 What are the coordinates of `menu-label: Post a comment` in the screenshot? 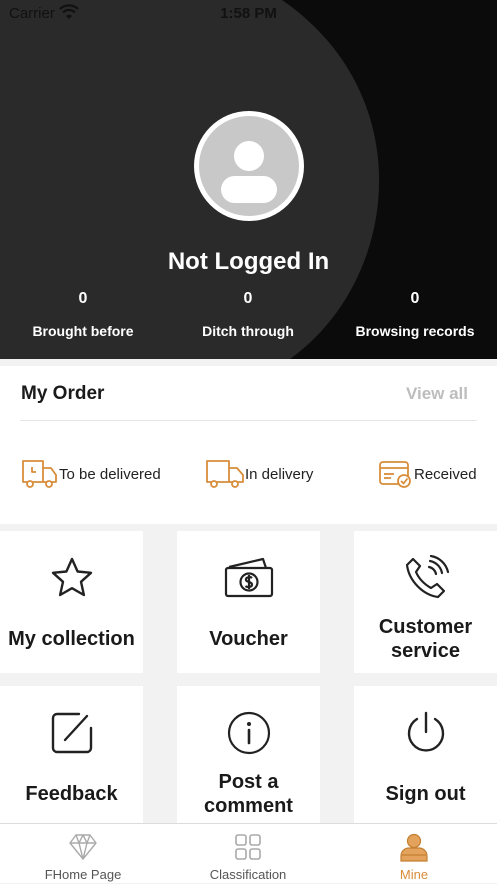 It's located at (248, 794).